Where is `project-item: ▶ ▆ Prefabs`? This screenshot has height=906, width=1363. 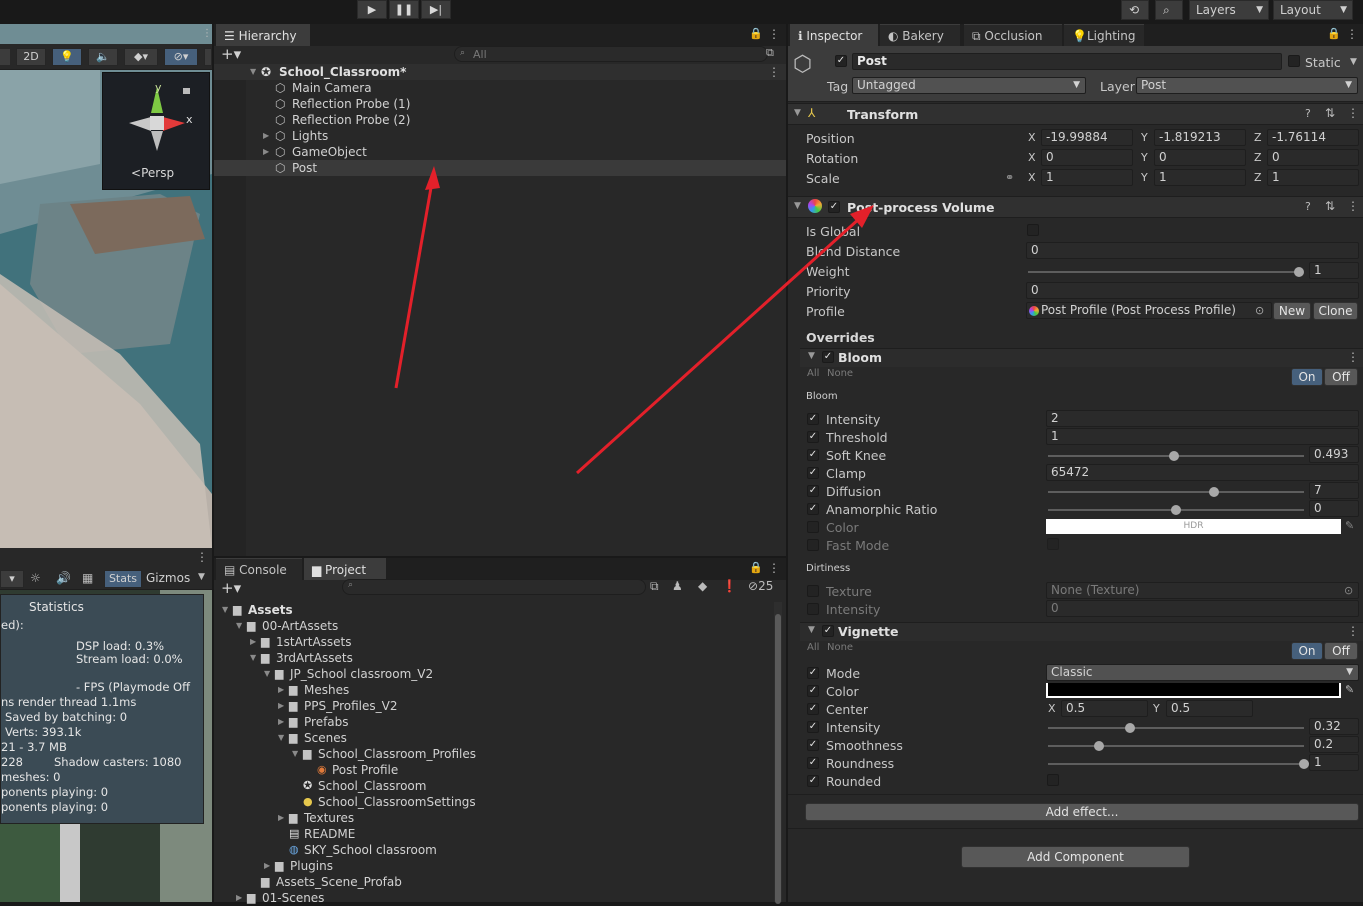 project-item: ▶ ▆ Prefabs is located at coordinates (500, 722).